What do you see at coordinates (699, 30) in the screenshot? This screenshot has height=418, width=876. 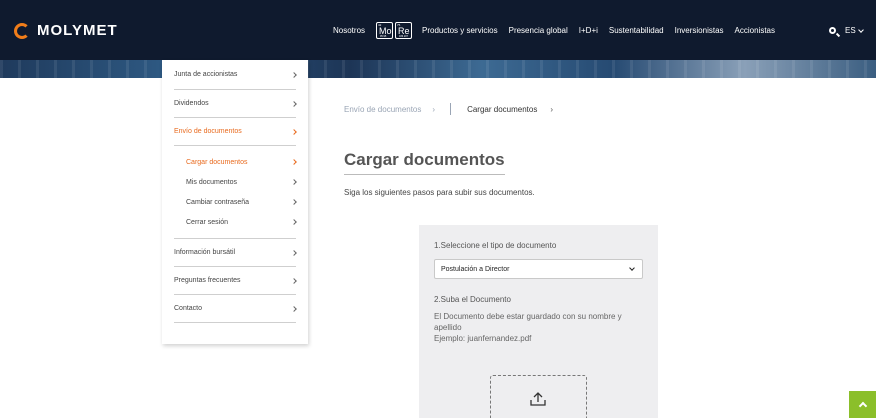 I see `nav-inversionistas: Inversionistas` at bounding box center [699, 30].